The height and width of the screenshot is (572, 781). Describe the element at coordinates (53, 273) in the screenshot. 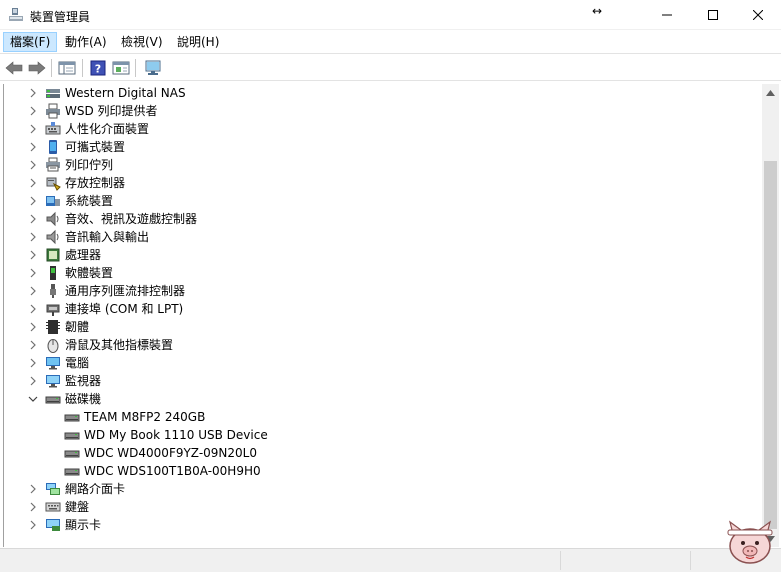

I see `software-device-icon` at that location.